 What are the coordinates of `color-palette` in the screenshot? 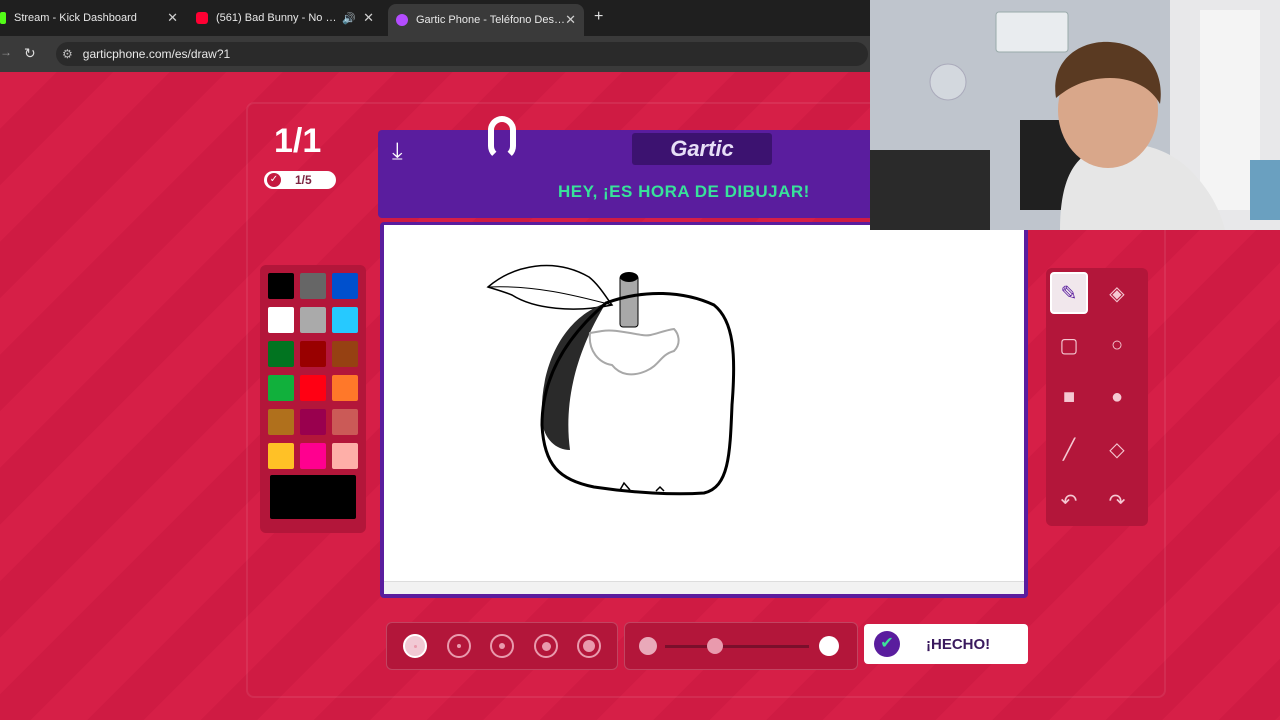 It's located at (313, 399).